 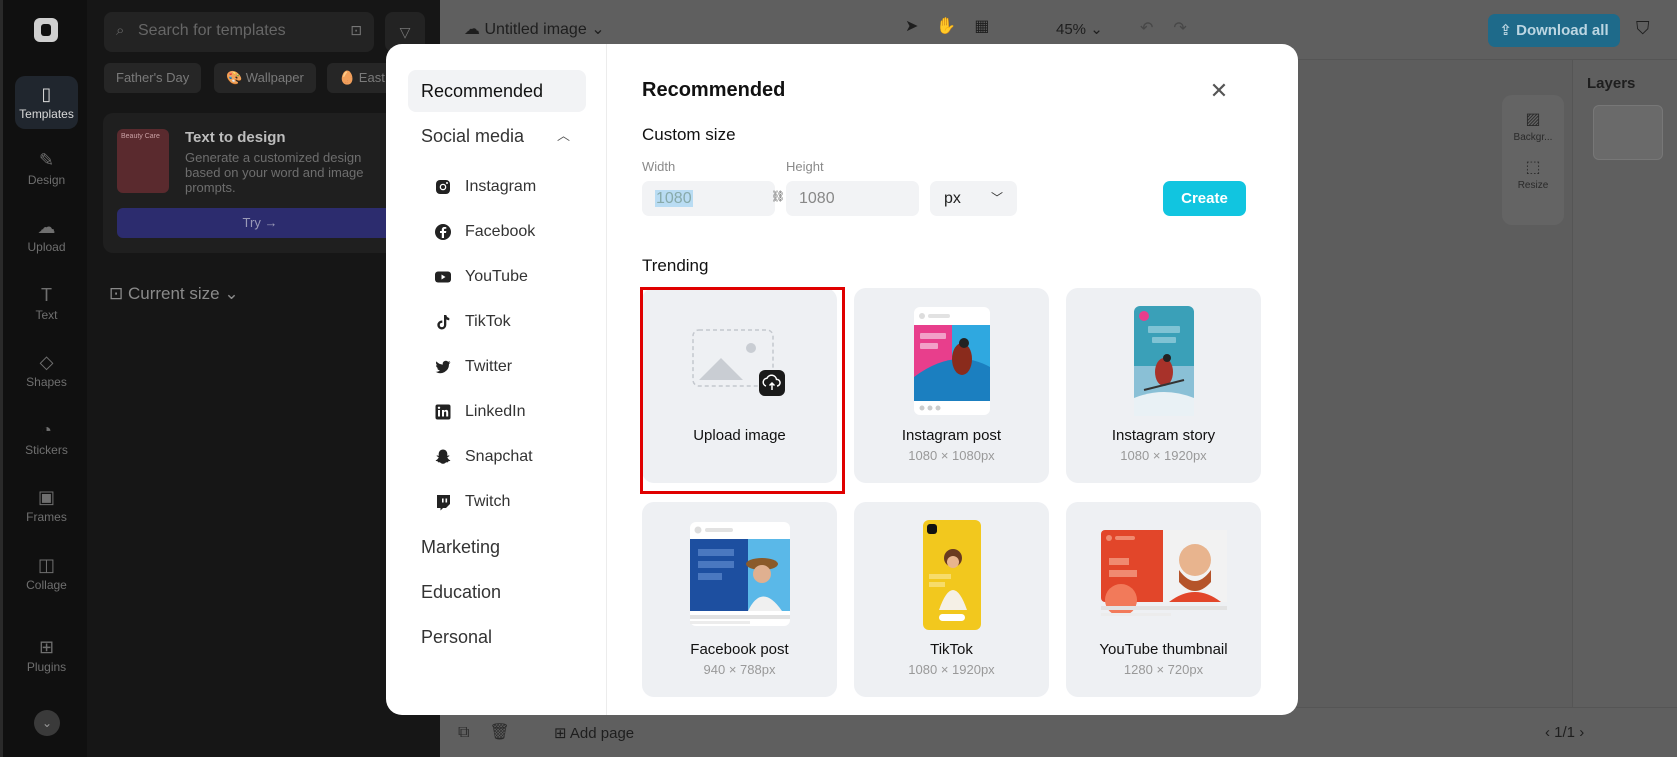 I want to click on height-input: 1080, so click(x=852, y=198).